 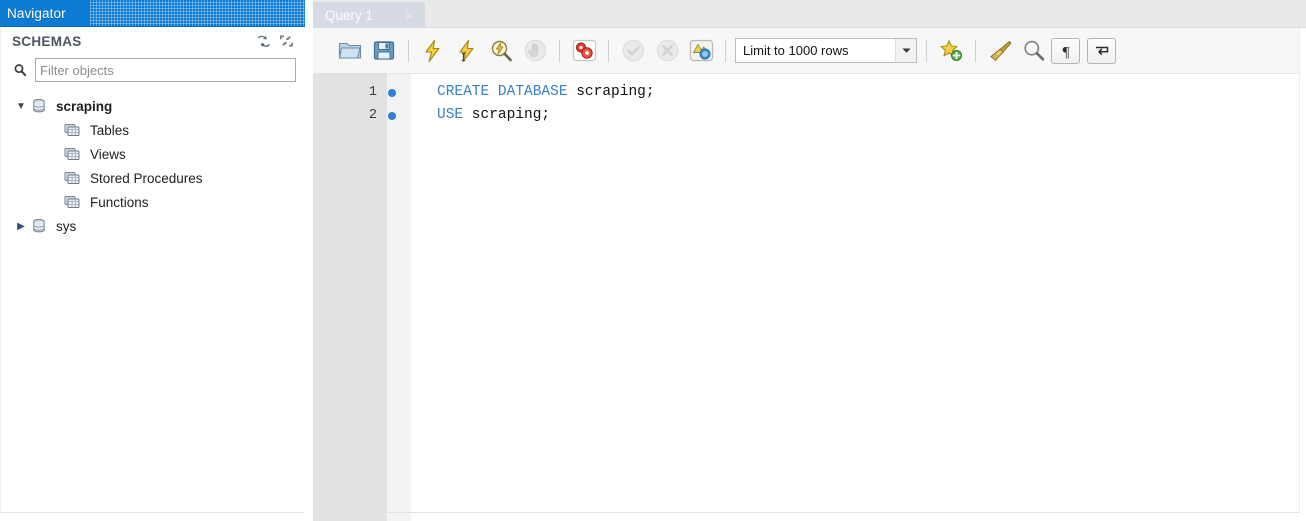 I want to click on tree-item-scraping: ▼ scraping, so click(x=152, y=106).